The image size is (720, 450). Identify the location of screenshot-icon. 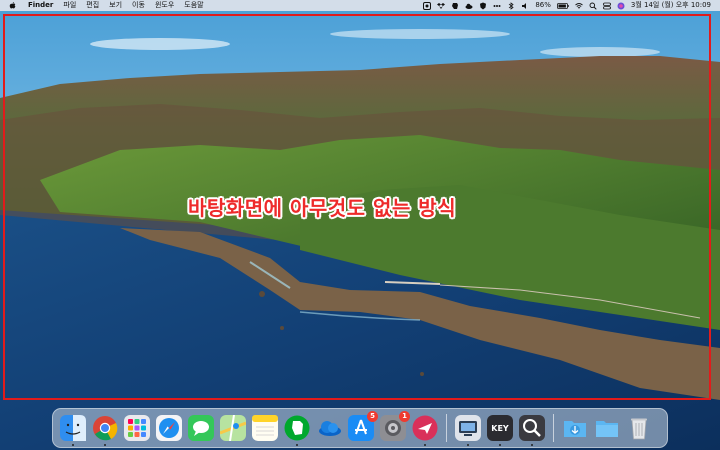
(468, 428).